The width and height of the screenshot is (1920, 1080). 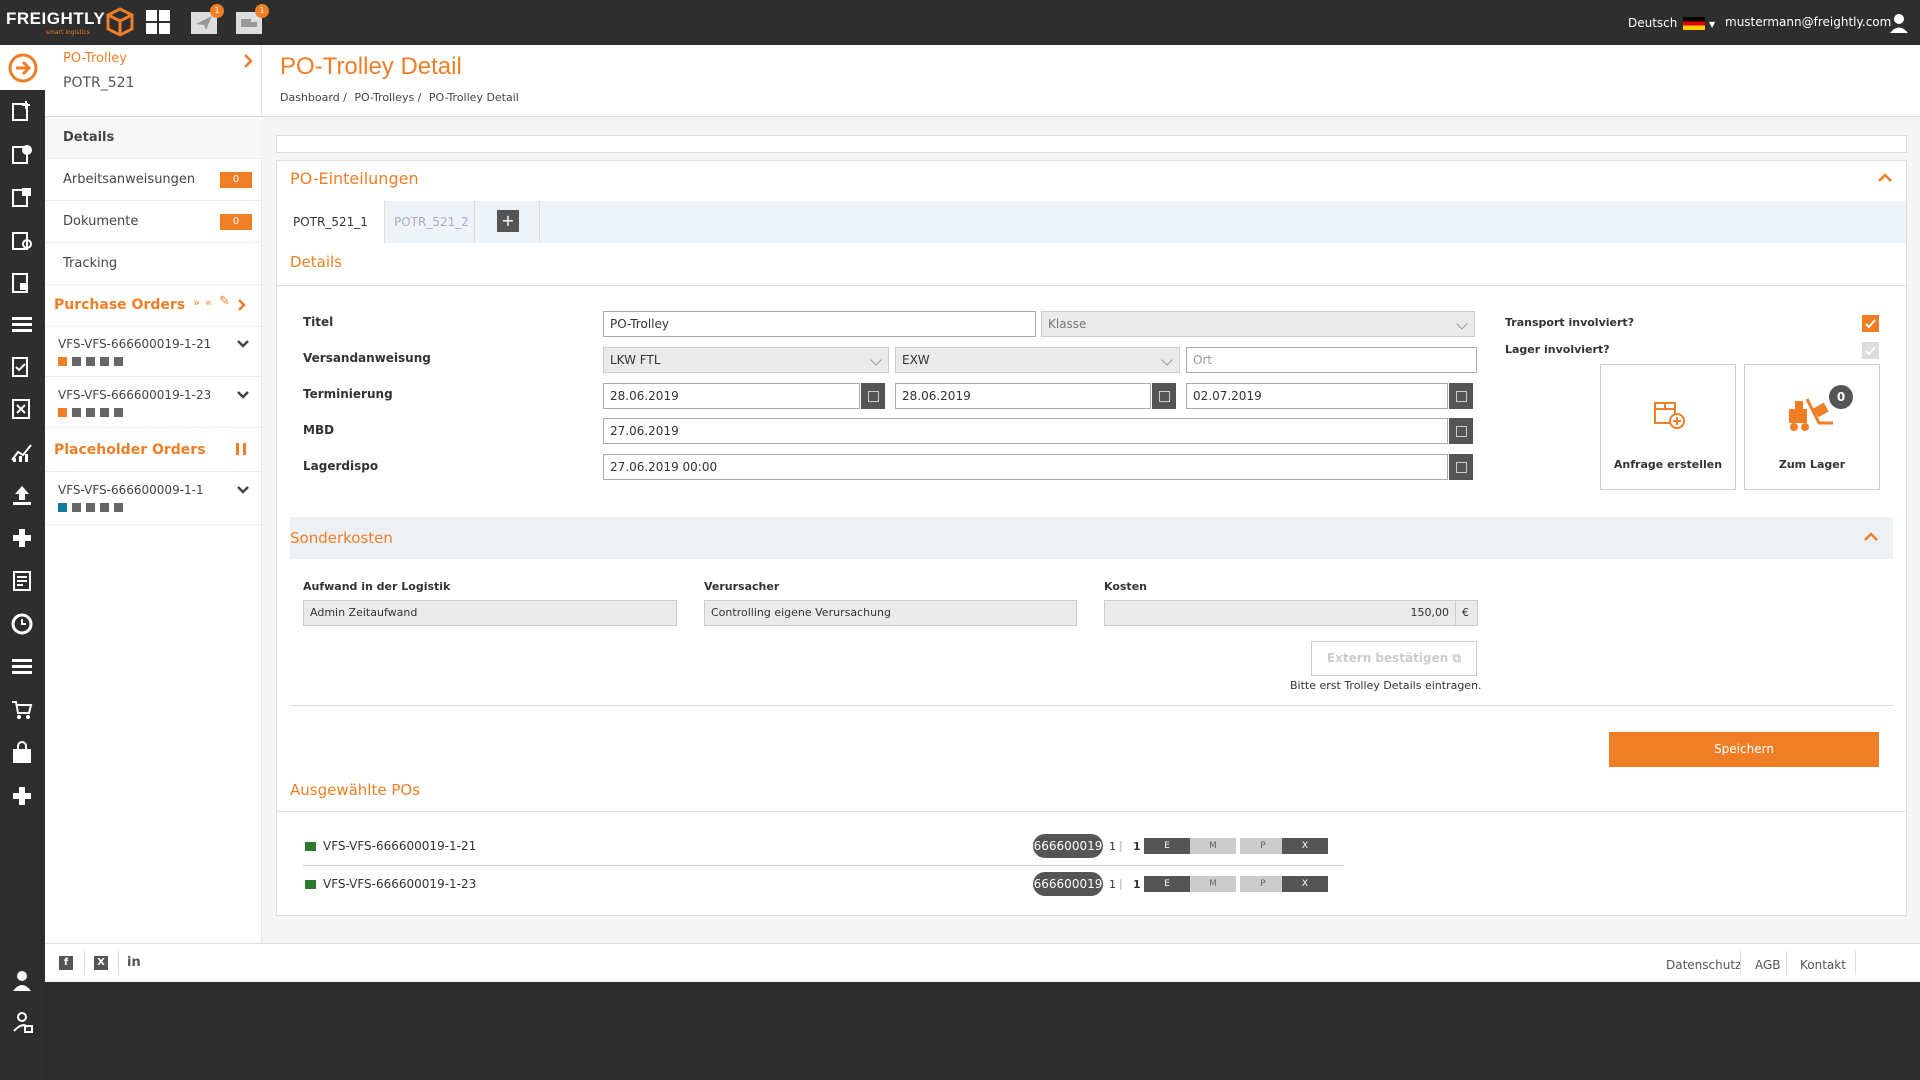 What do you see at coordinates (1653, 23) in the screenshot?
I see `language-label: Deutsch` at bounding box center [1653, 23].